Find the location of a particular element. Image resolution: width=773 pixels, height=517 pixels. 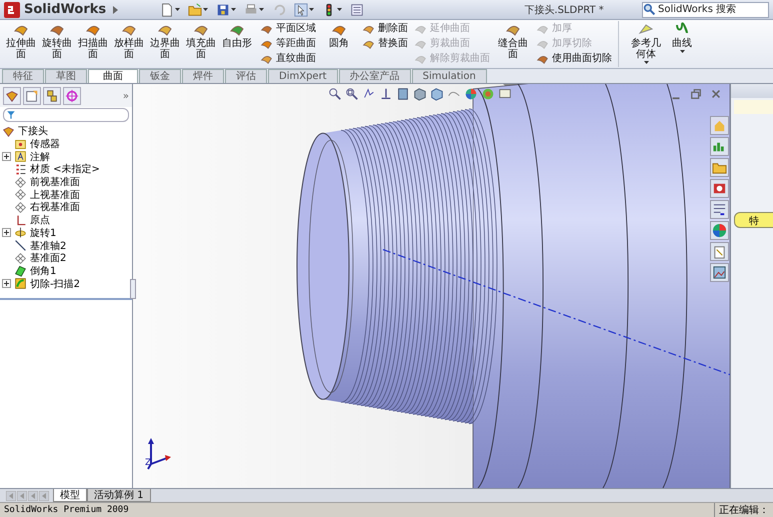

ribbon-button: 圆角 is located at coordinates (339, 44).